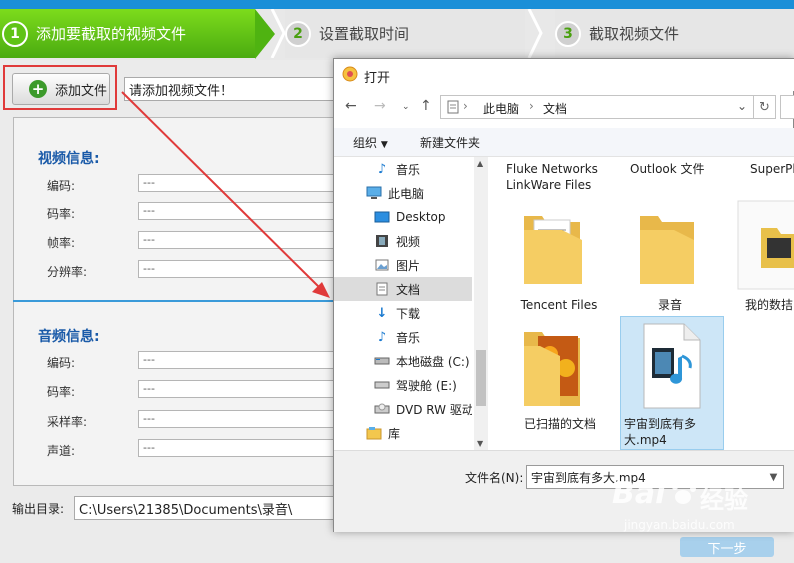 Image resolution: width=794 pixels, height=563 pixels. I want to click on nav-scroll-thumb, so click(481, 378).